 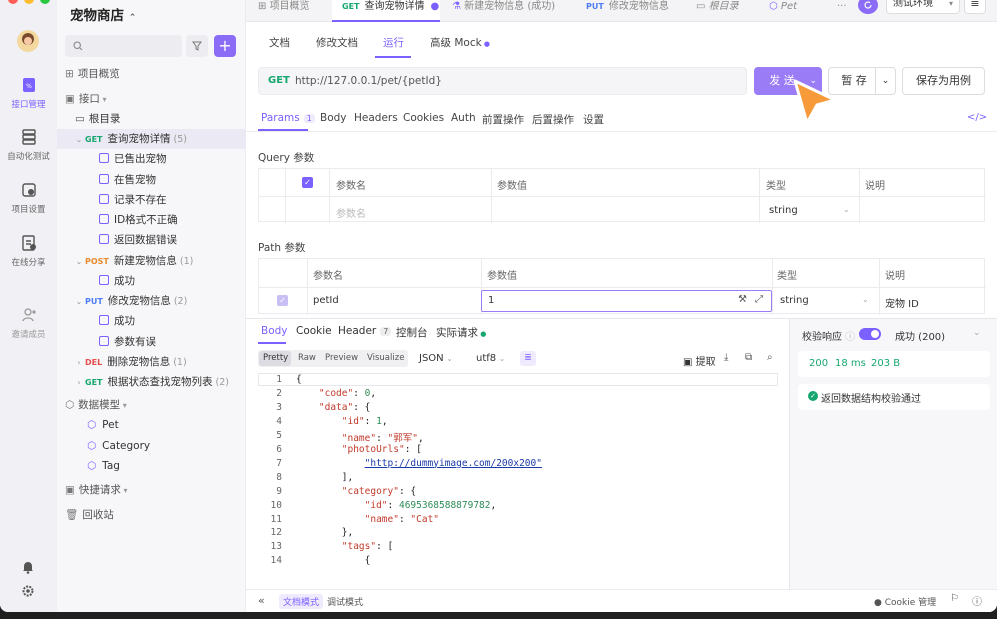 What do you see at coordinates (553, 119) in the screenshot?
I see `tab-post-ops: 后置操作` at bounding box center [553, 119].